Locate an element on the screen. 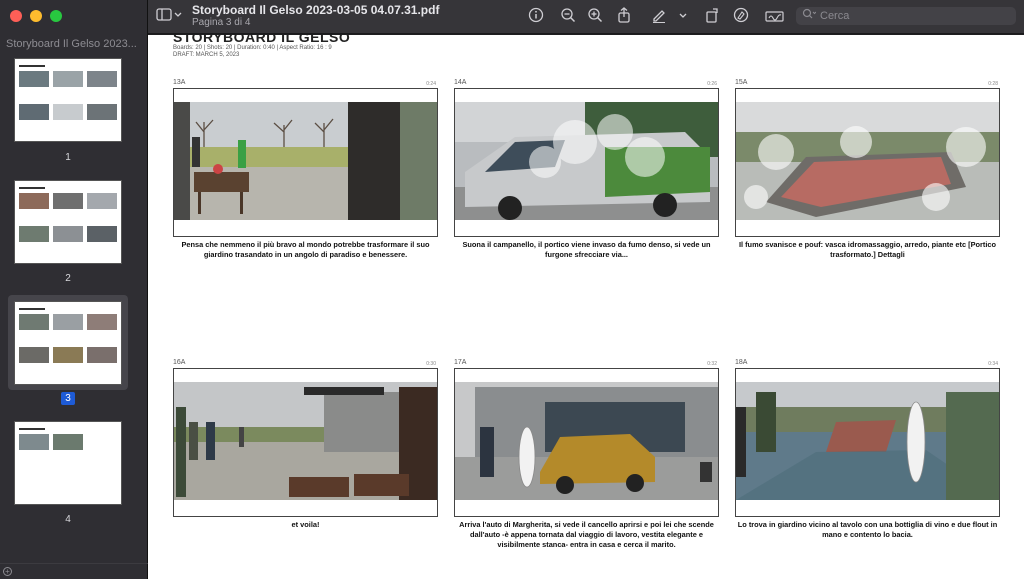 The width and height of the screenshot is (1024, 579). share-icon is located at coordinates (624, 17).